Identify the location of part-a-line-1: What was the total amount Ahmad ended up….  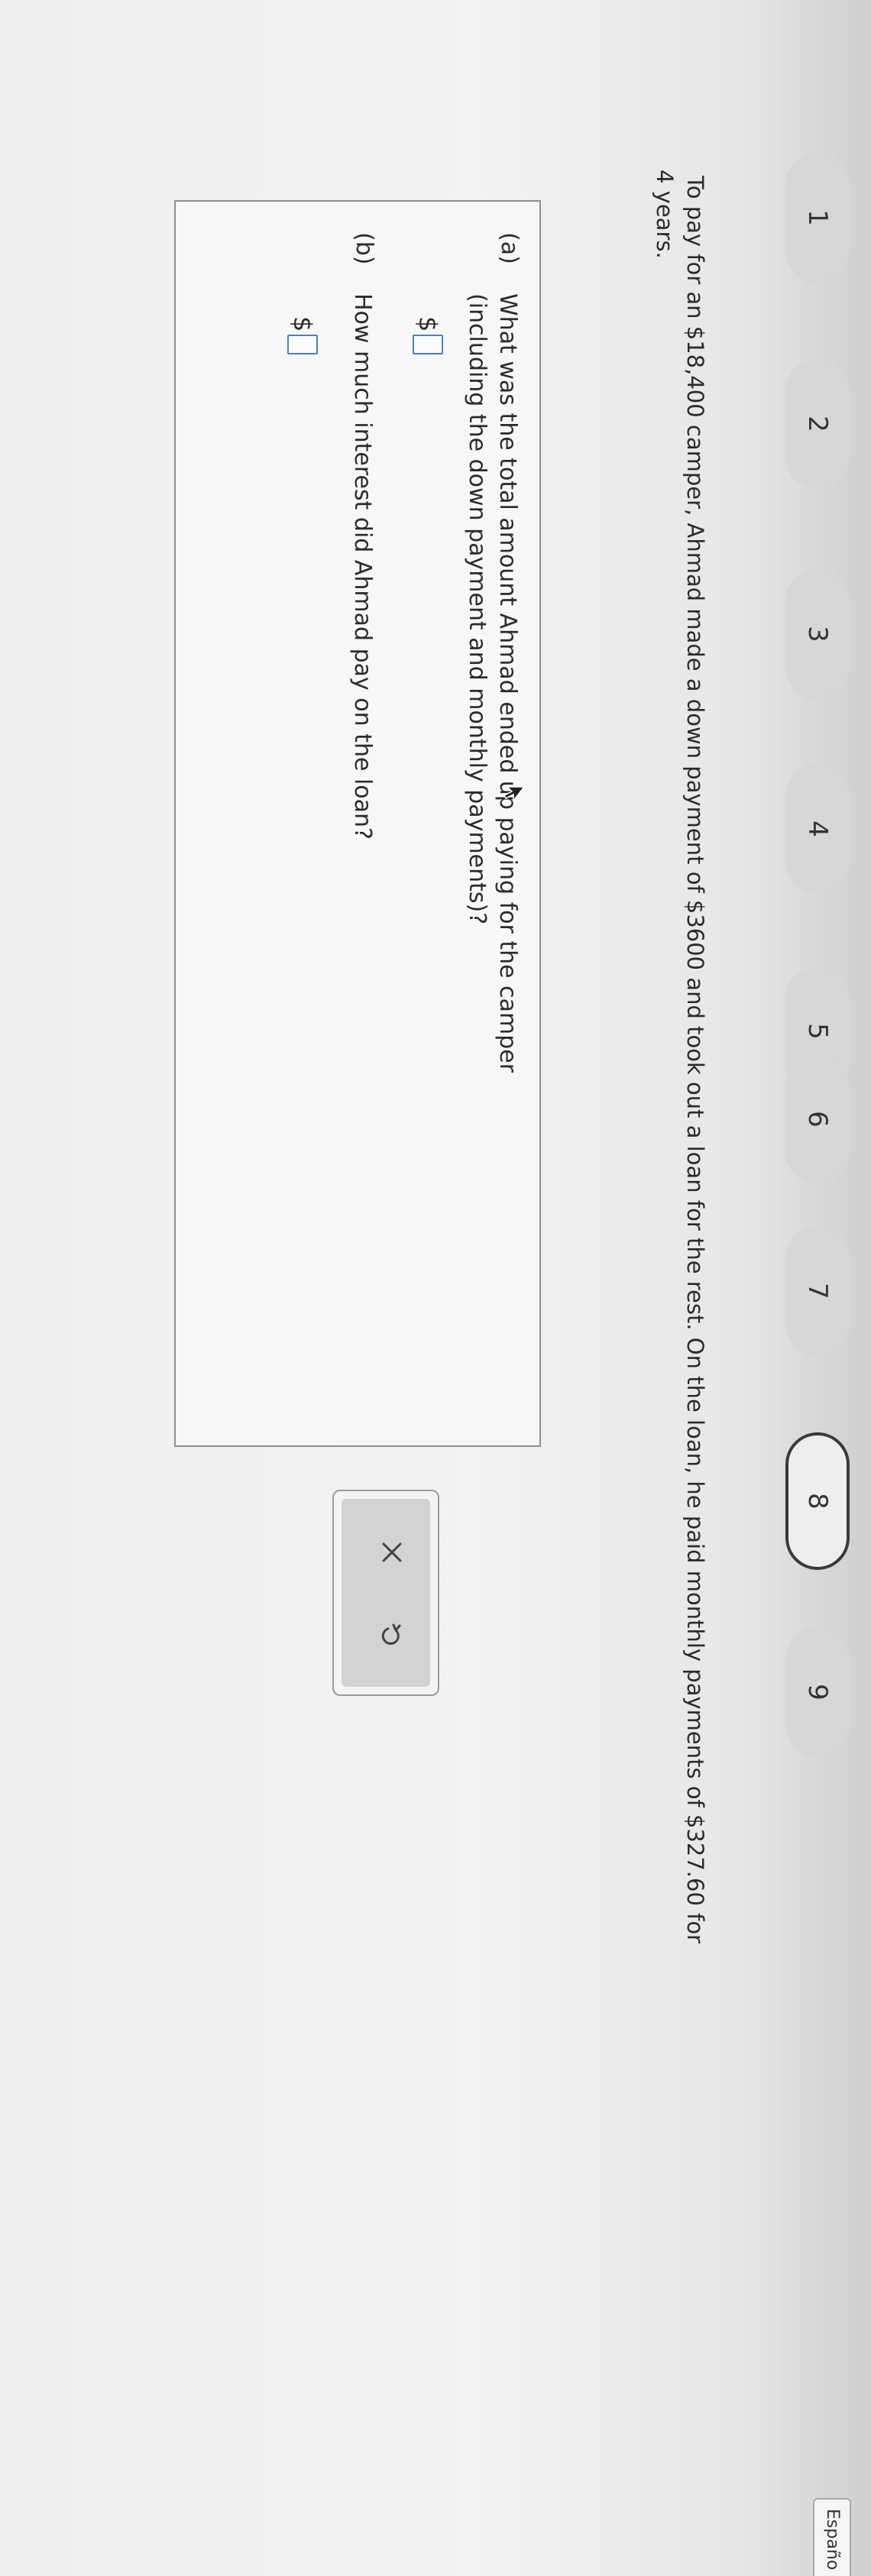
(508, 683).